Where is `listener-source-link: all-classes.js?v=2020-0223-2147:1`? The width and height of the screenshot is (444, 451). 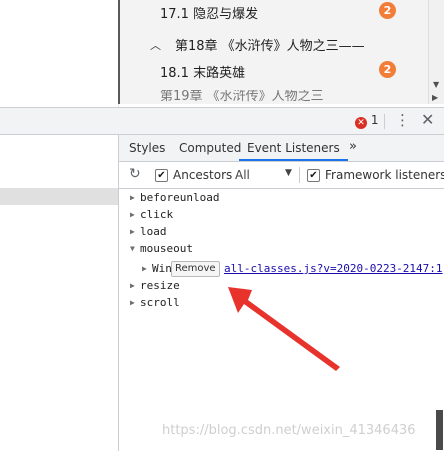
listener-source-link: all-classes.js?v=2020-0223-2147:1 is located at coordinates (333, 268).